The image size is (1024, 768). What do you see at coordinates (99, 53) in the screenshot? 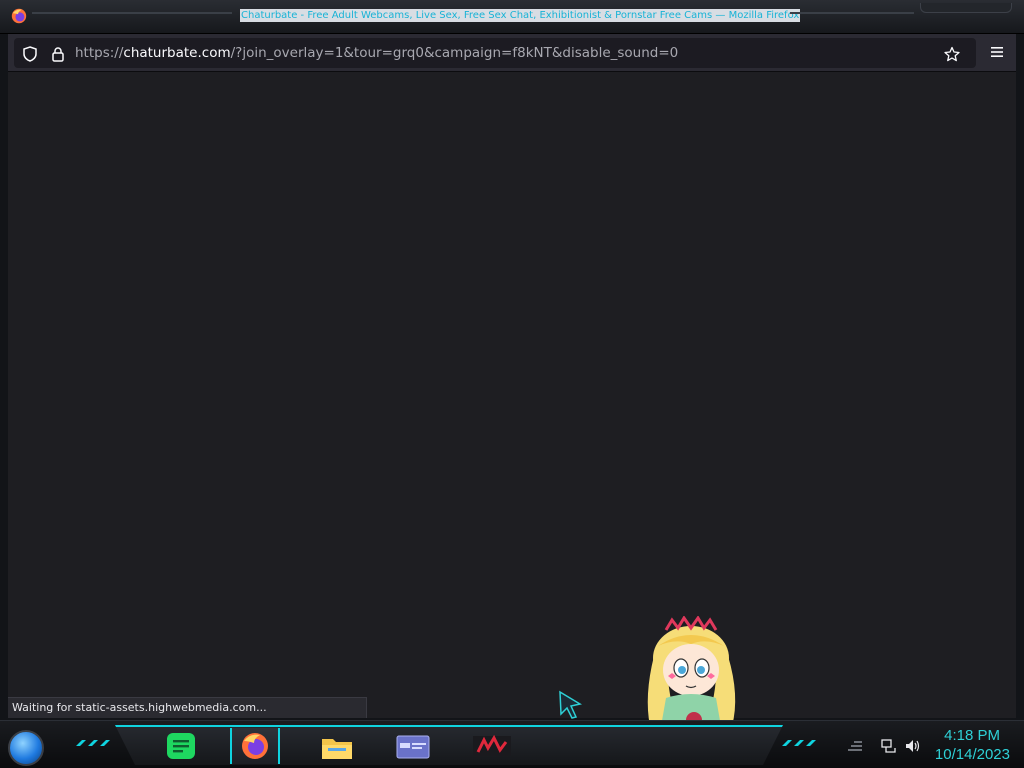
I see `url-prefix: https://` at bounding box center [99, 53].